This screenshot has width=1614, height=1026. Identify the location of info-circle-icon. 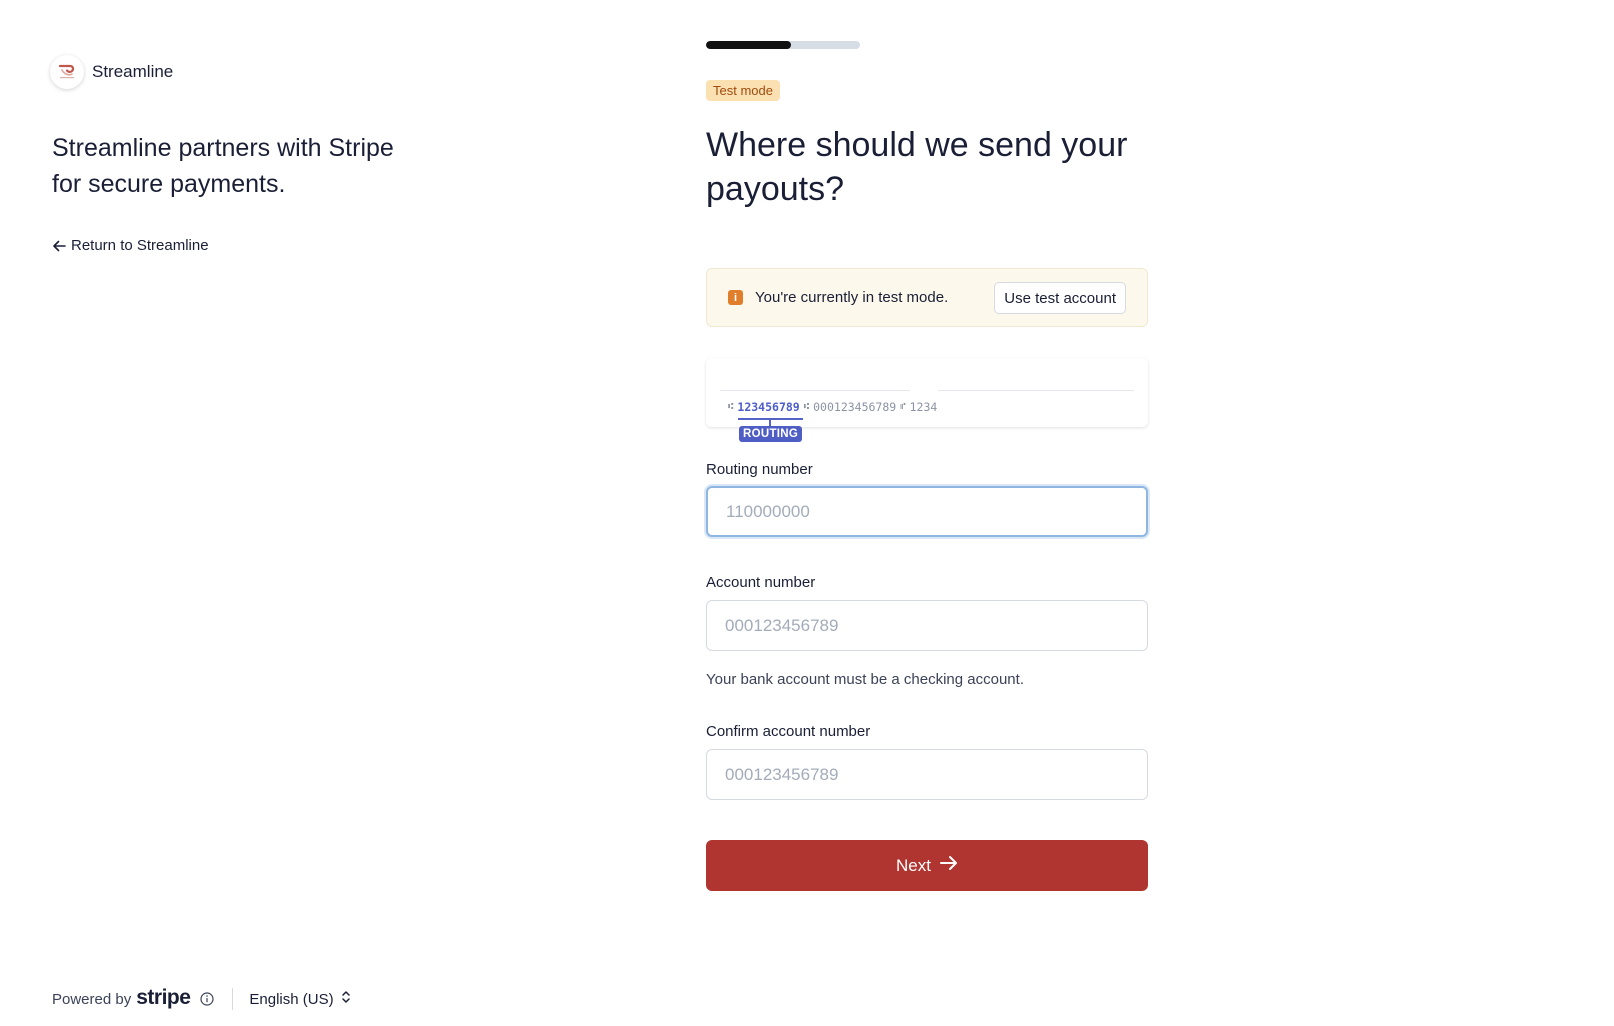
(207, 999).